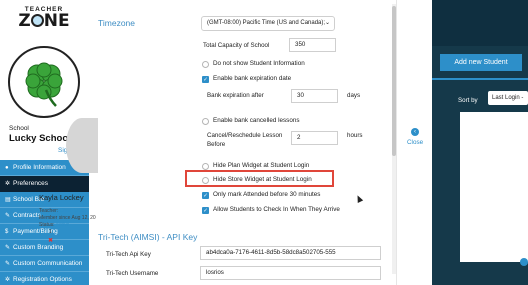 Image resolution: width=528 pixels, height=285 pixels. Describe the element at coordinates (327, 23) in the screenshot. I see `chevron-down-icon: ⌄` at that location.